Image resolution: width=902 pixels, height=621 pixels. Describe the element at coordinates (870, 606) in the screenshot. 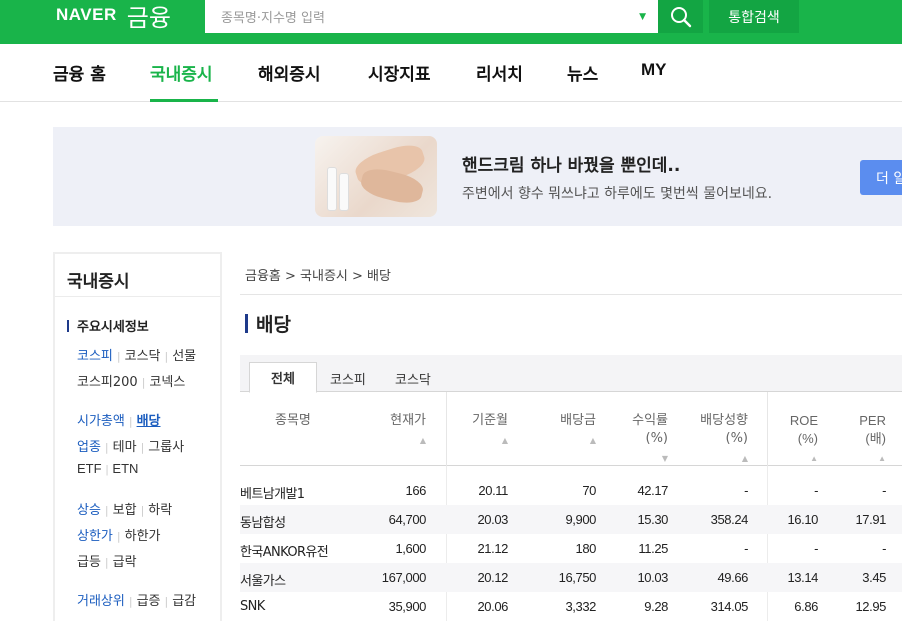

I see `cell-per: 12.95` at that location.